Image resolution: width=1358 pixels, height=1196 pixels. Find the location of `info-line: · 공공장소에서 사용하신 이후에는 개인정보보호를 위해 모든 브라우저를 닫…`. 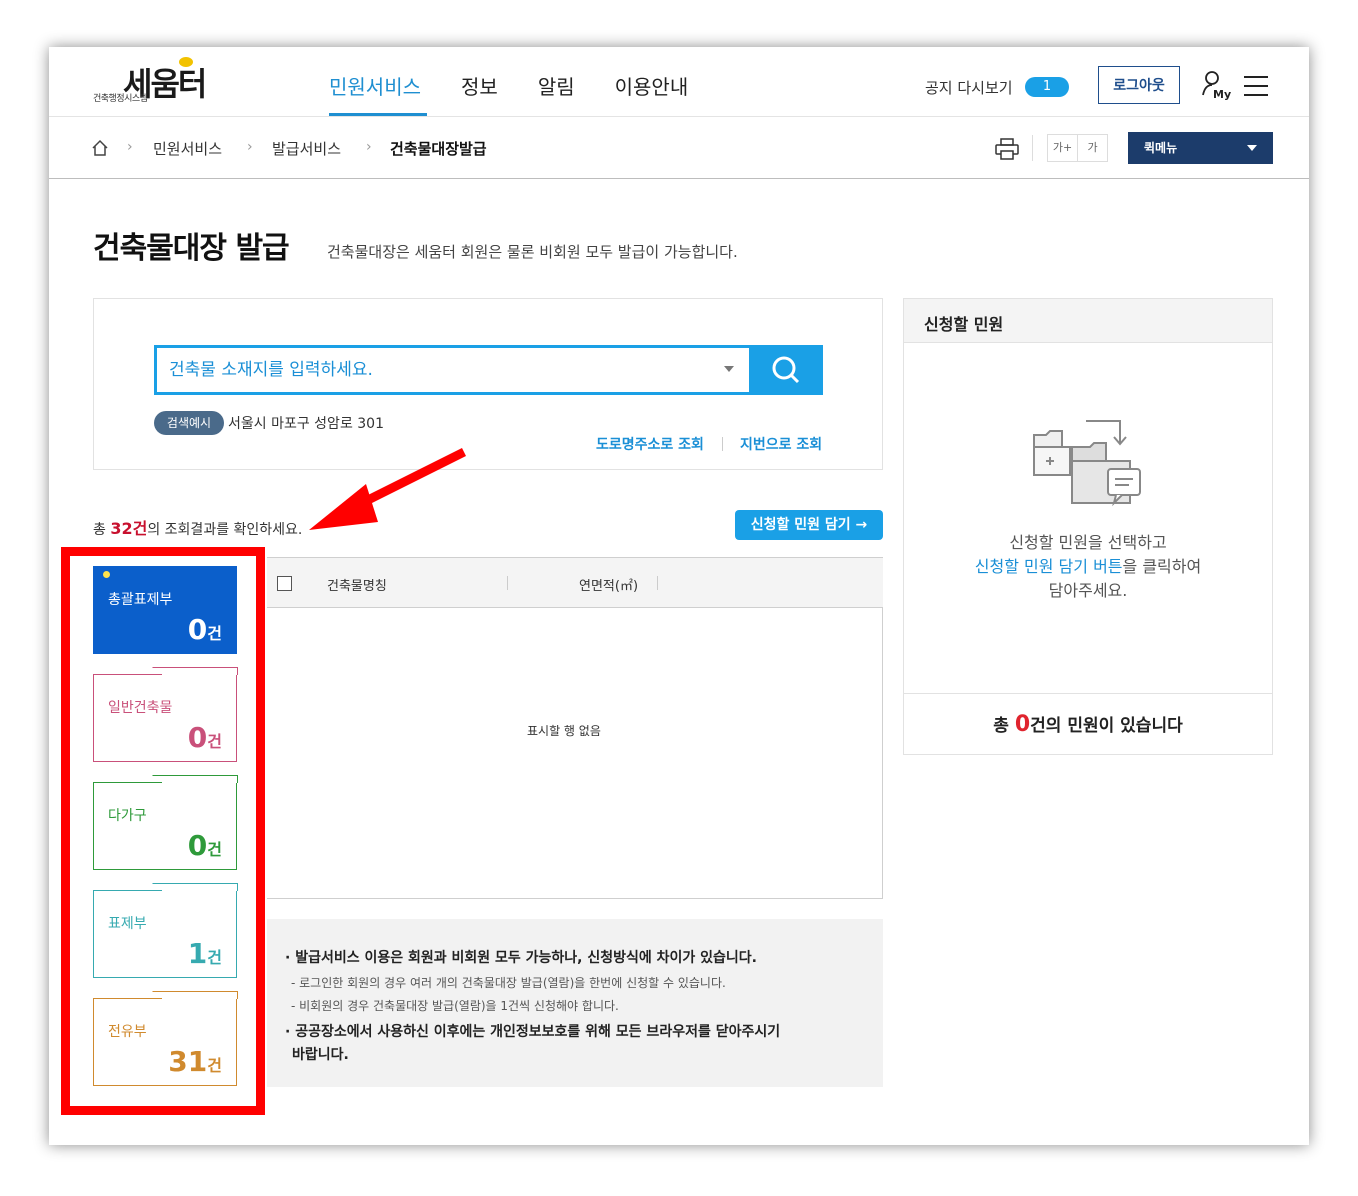

info-line: · 공공장소에서 사용하신 이후에는 개인정보보호를 위해 모든 브라우저를 닫… is located at coordinates (533, 1032).